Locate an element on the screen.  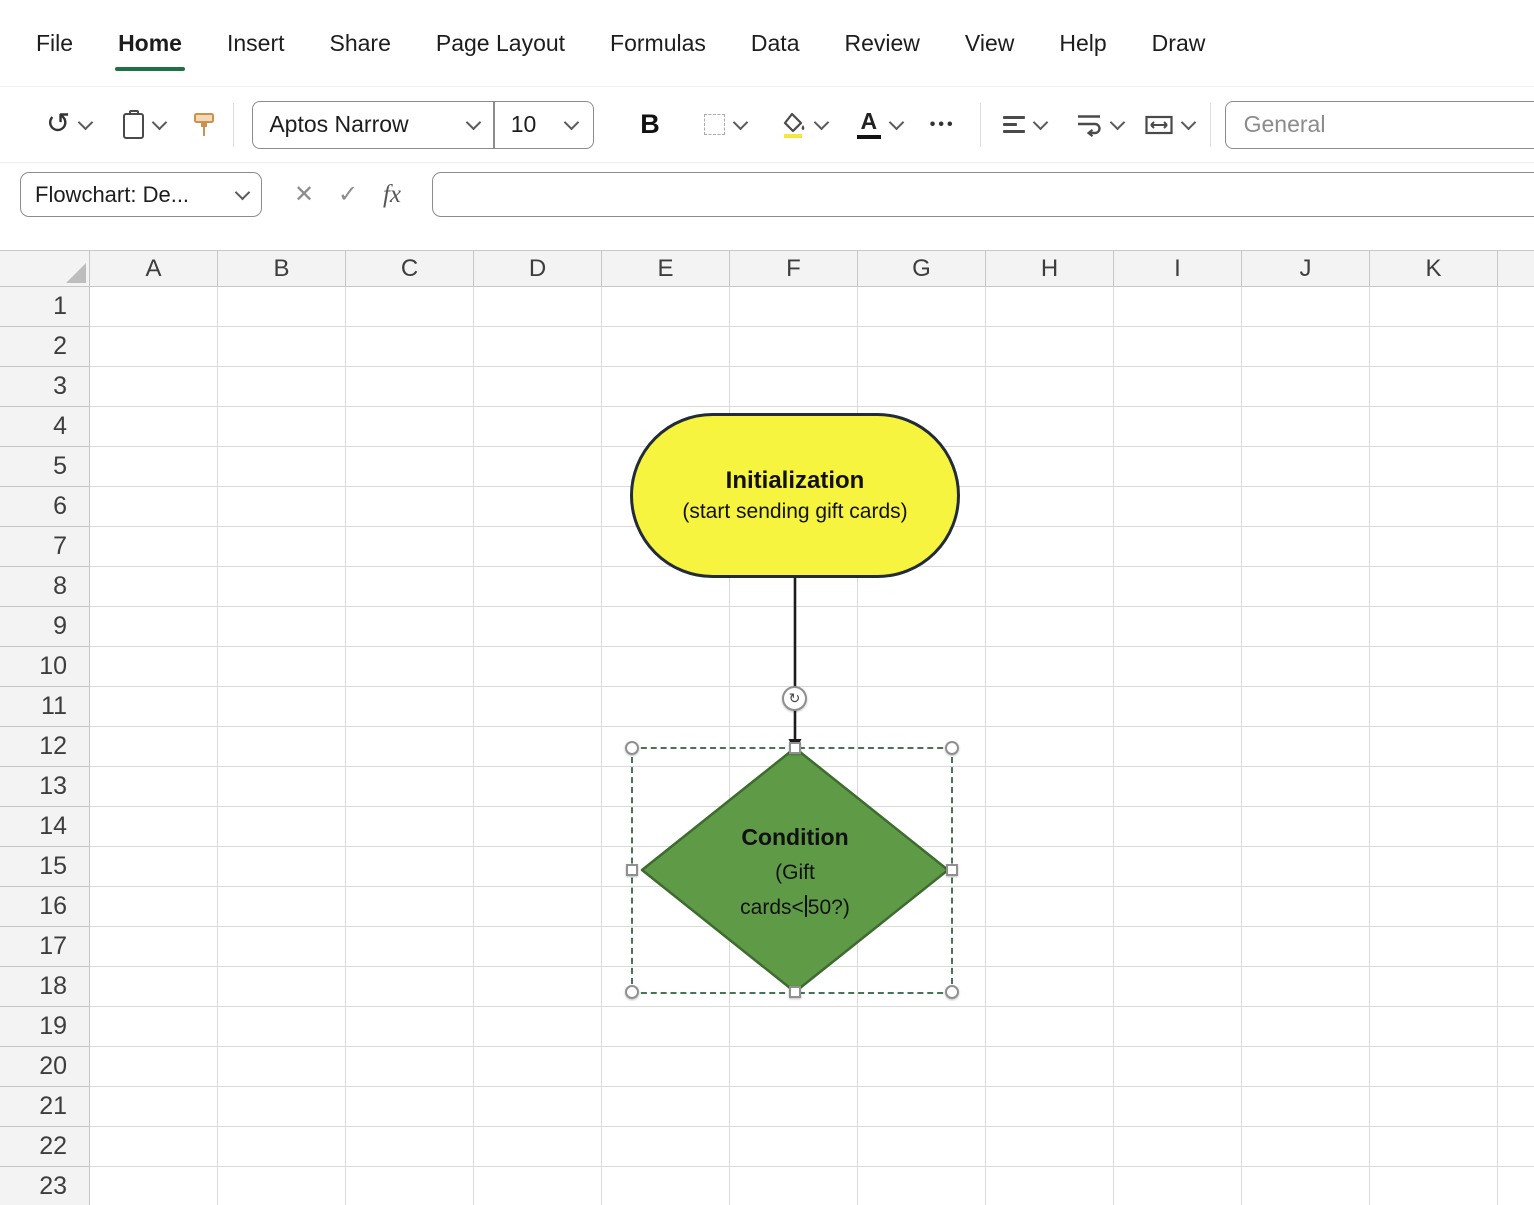
handle-top-right is located at coordinates (952, 748).